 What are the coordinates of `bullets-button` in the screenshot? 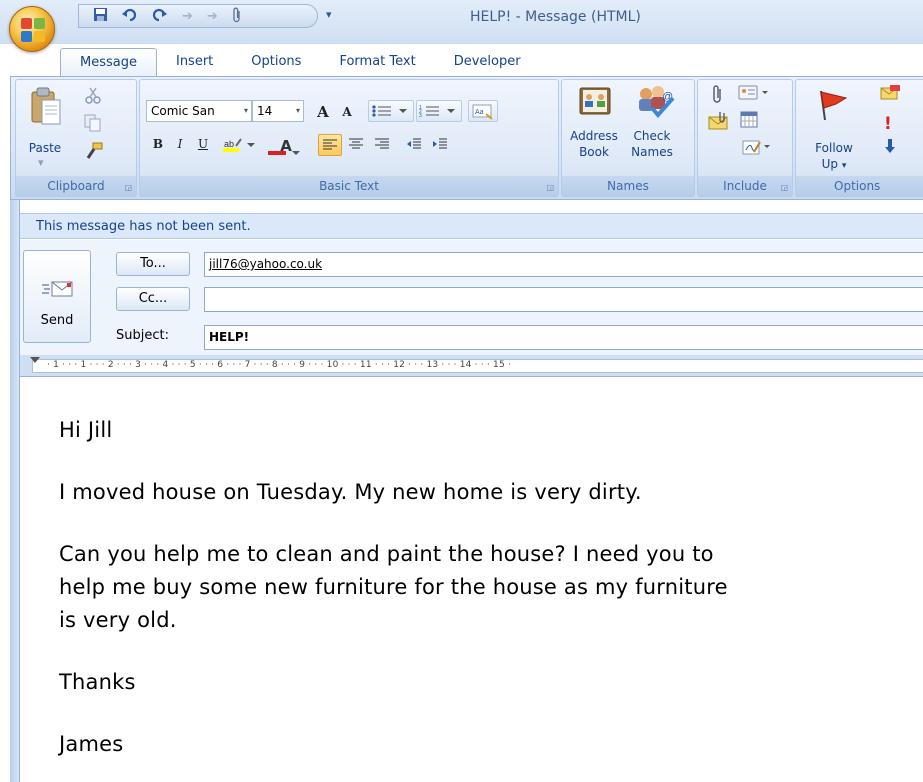 It's located at (391, 111).